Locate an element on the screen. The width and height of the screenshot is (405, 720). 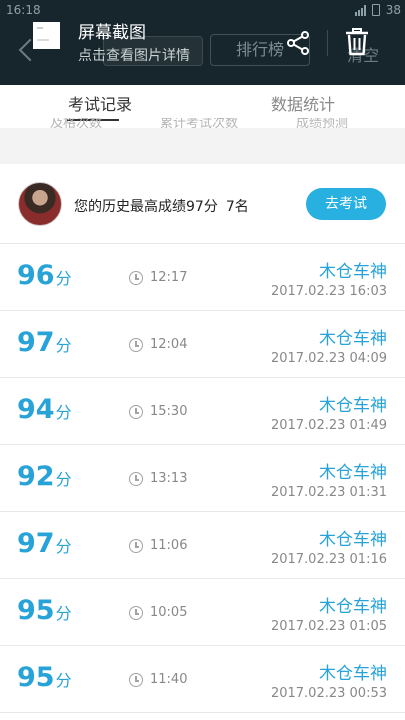
score-value: 96 is located at coordinates (36, 275).